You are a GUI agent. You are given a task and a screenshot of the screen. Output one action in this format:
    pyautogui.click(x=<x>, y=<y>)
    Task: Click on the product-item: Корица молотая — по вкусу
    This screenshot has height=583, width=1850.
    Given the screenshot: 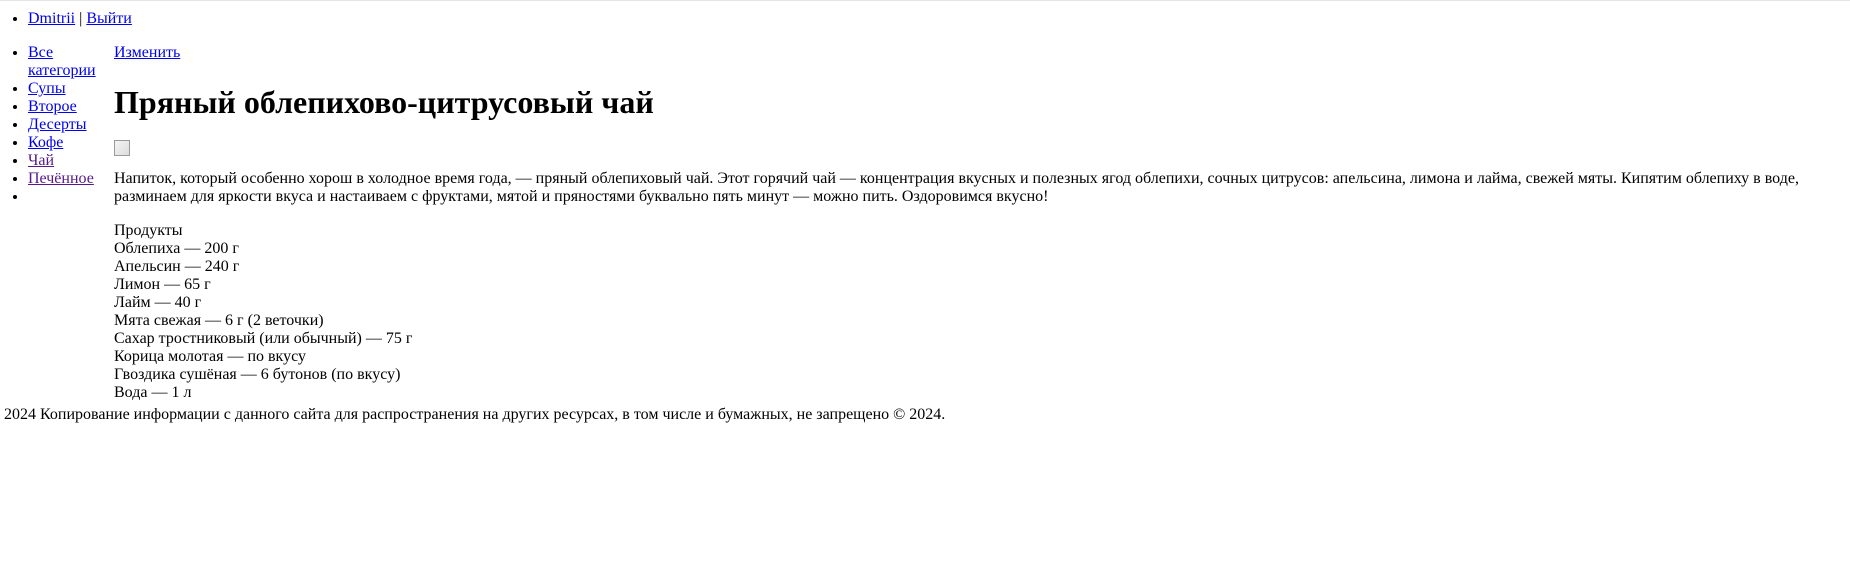 What is the action you would take?
    pyautogui.click(x=210, y=356)
    